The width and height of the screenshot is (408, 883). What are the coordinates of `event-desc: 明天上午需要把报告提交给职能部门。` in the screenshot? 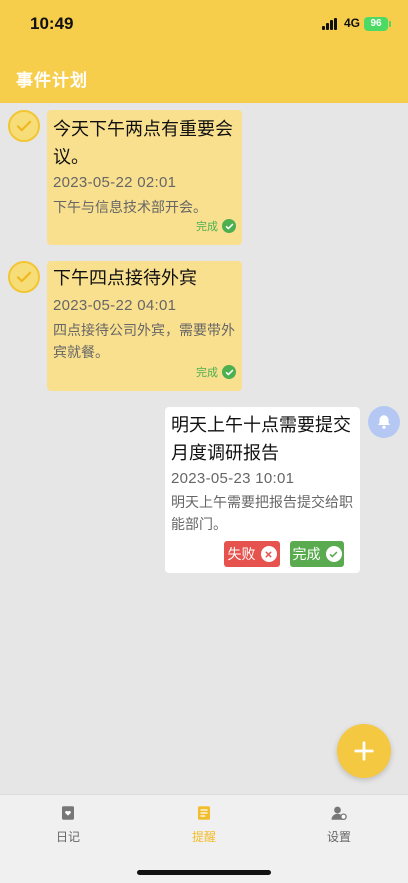 It's located at (262, 513).